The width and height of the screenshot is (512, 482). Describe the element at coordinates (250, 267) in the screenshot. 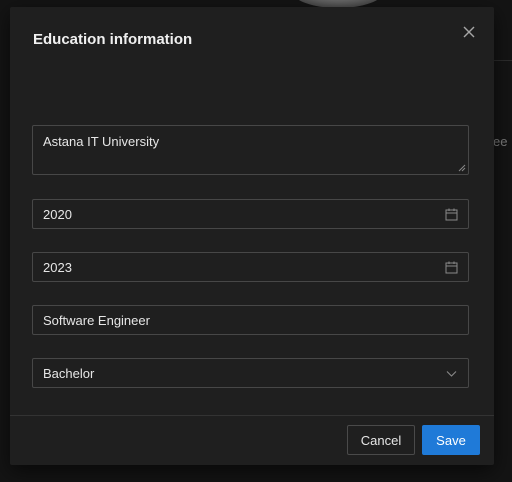

I see `end-year-picker: 2023` at that location.